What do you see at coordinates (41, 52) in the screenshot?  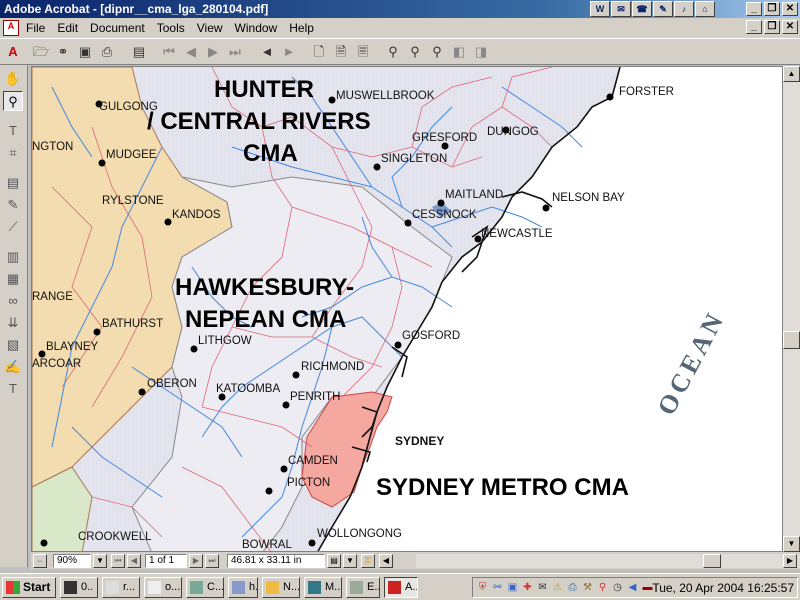 I see `open-folder-icon: 🗁` at bounding box center [41, 52].